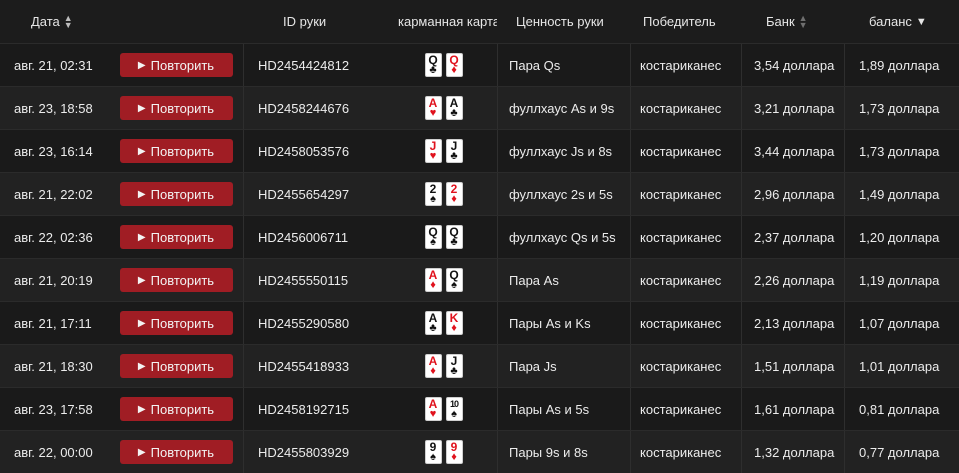  I want to click on cell-balance: 1,49 доллара, so click(901, 194).